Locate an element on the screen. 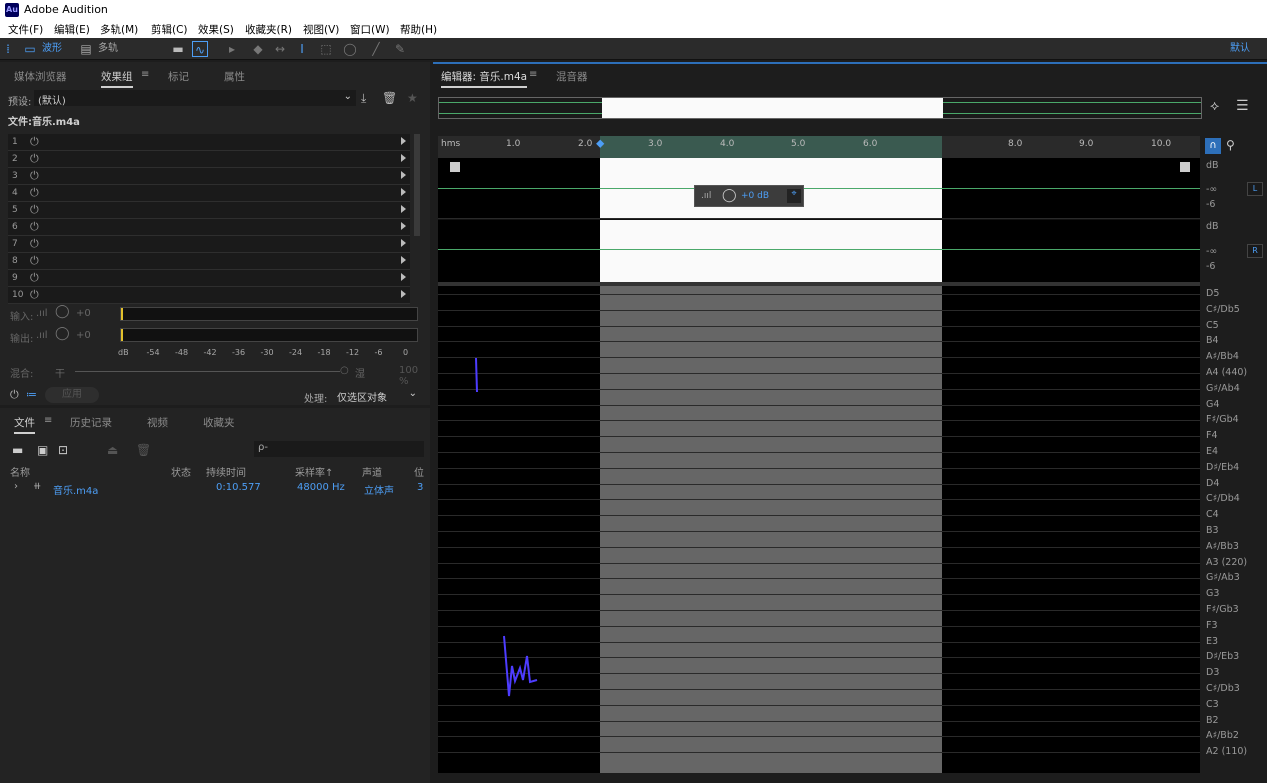 This screenshot has width=1267, height=783. gain-knob: ◯ is located at coordinates (729, 195).